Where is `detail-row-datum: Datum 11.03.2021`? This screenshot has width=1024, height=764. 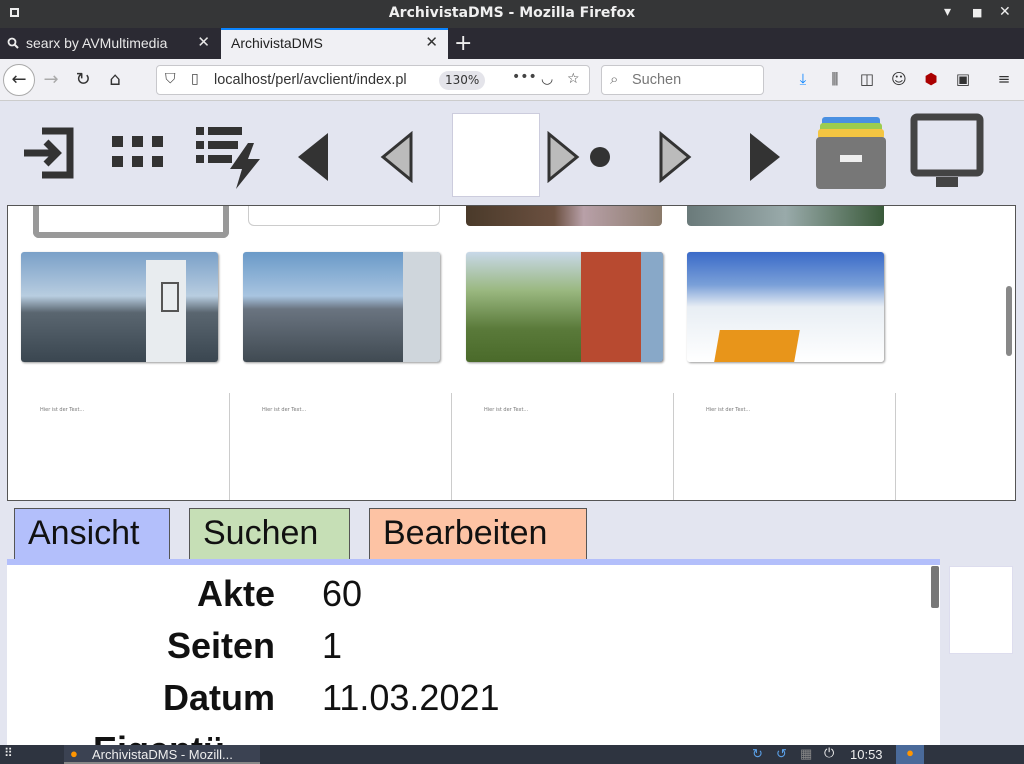 detail-row-datum: Datum 11.03.2021 is located at coordinates (457, 699).